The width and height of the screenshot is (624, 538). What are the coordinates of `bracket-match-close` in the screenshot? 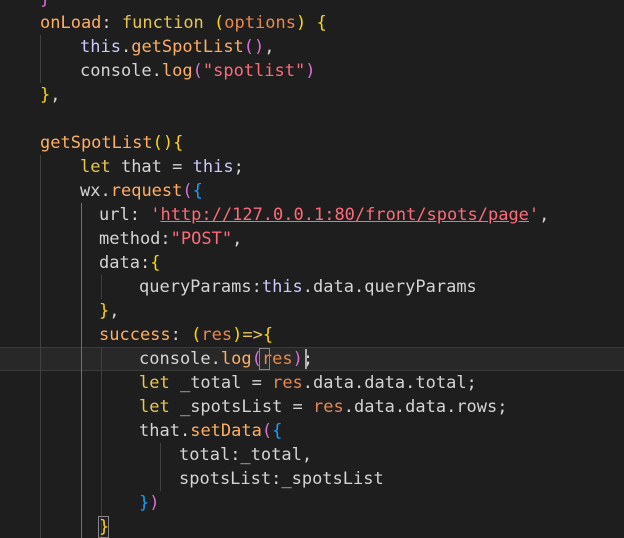 It's located at (103, 527).